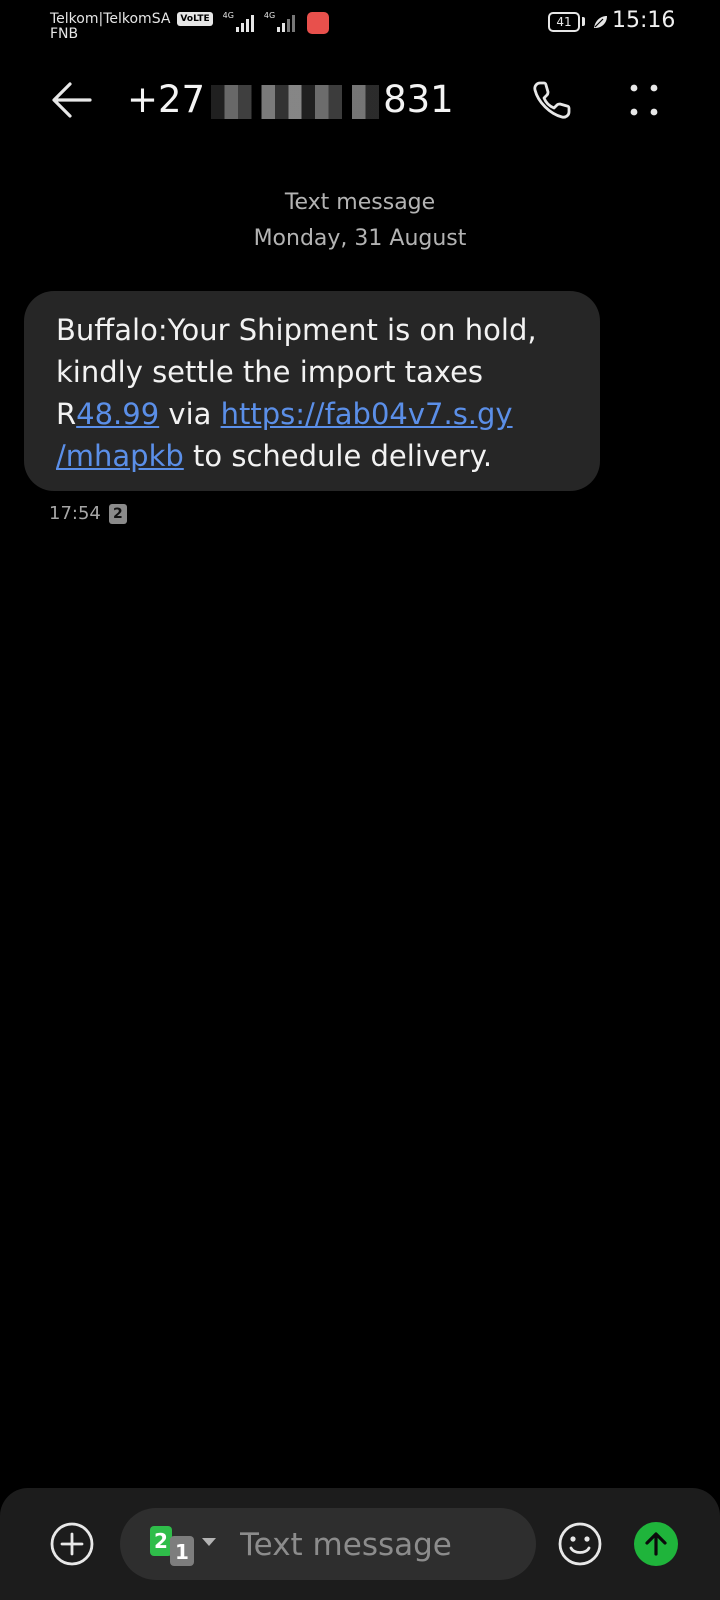 The image size is (720, 1600). What do you see at coordinates (64, 34) in the screenshot?
I see `secondary-carrier: FNB` at bounding box center [64, 34].